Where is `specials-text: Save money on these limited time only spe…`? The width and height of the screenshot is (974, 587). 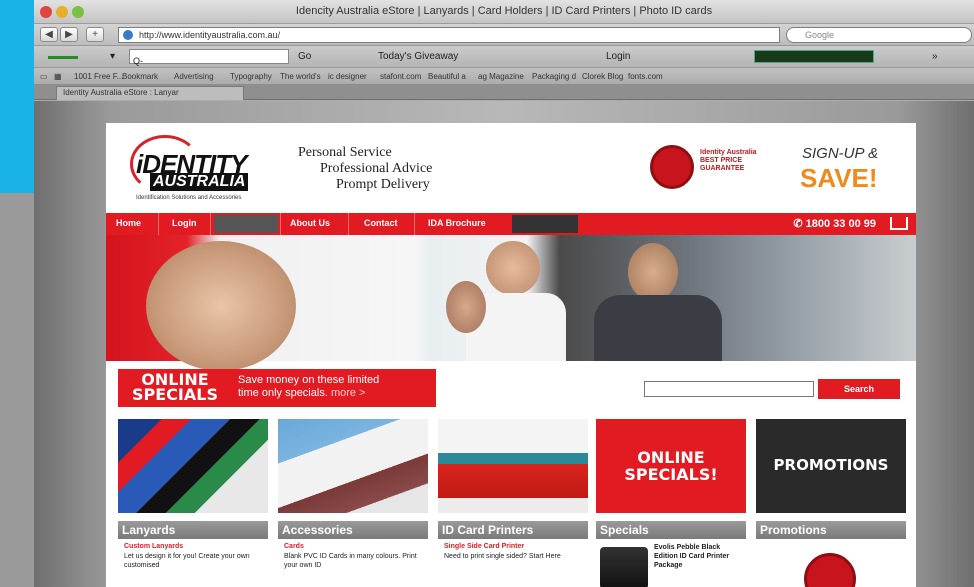
specials-text: Save money on these limited time only spe… is located at coordinates (309, 386).